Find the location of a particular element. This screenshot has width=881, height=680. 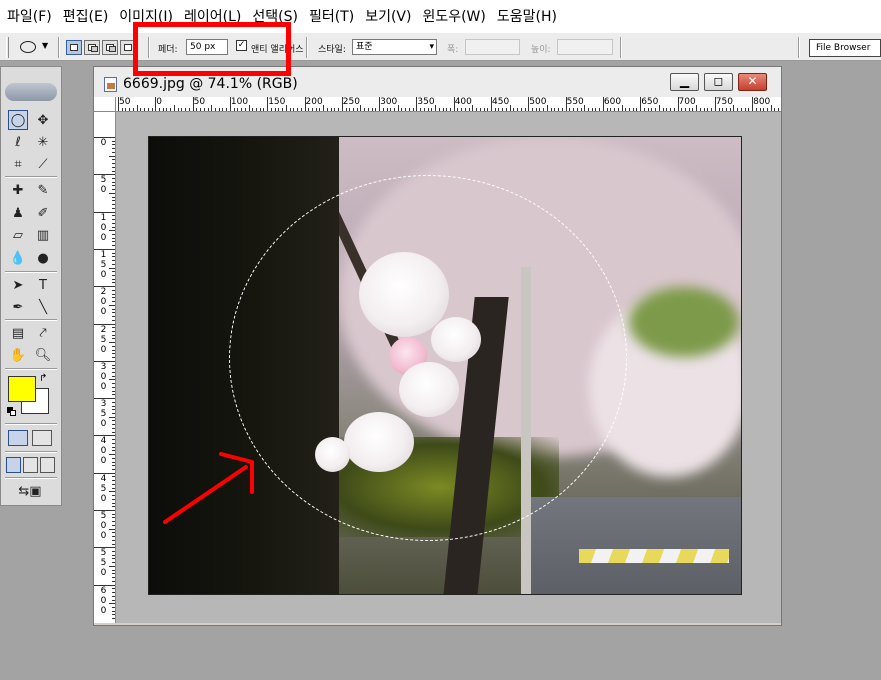

foreground-color-swatch is located at coordinates (22, 389).